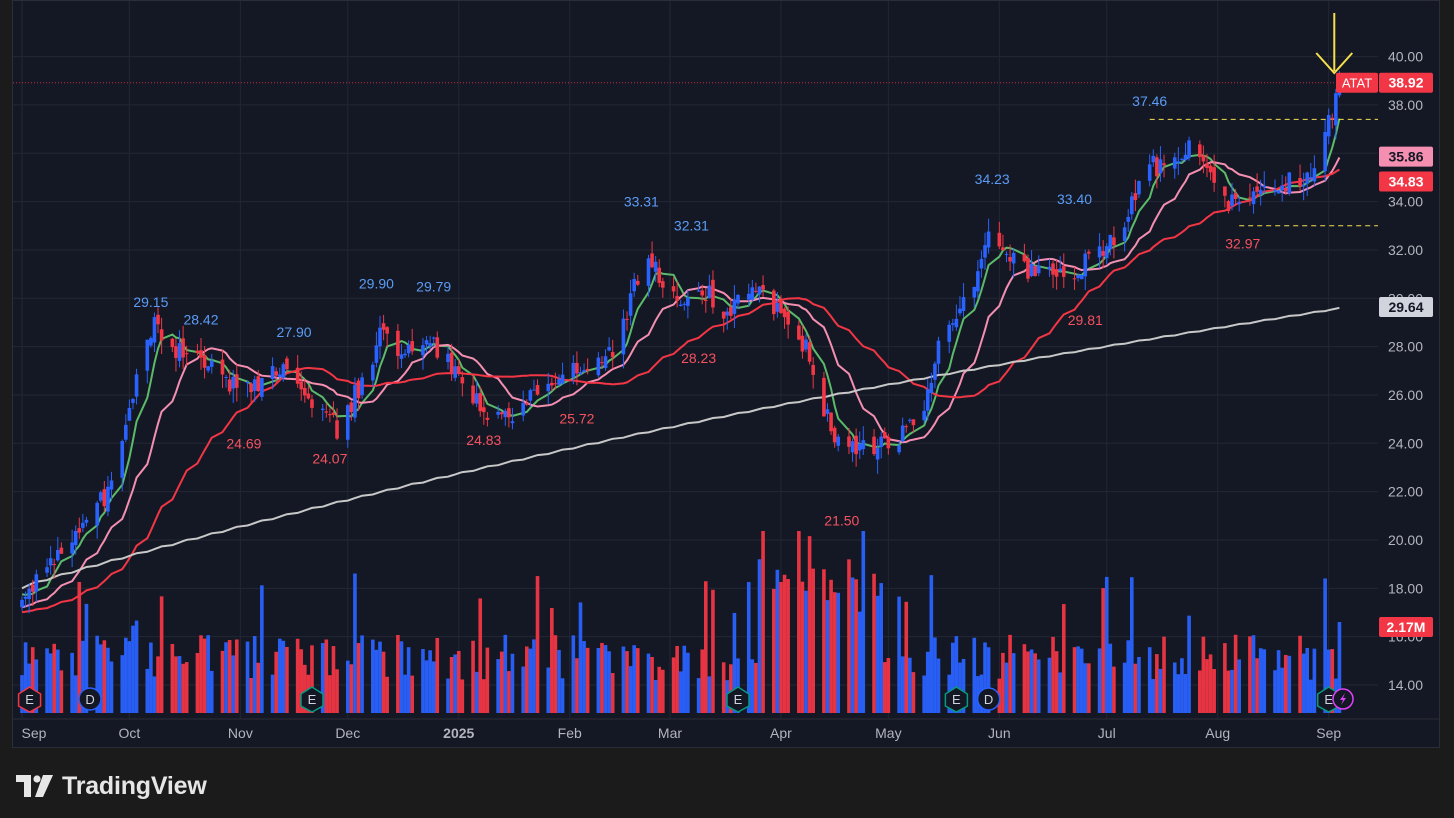 The image size is (1454, 818). I want to click on time-axis: Sep Oct Nov Dec 2025 Feb Mar Apr May Jun Jul Aug Sep, so click(726, 729).